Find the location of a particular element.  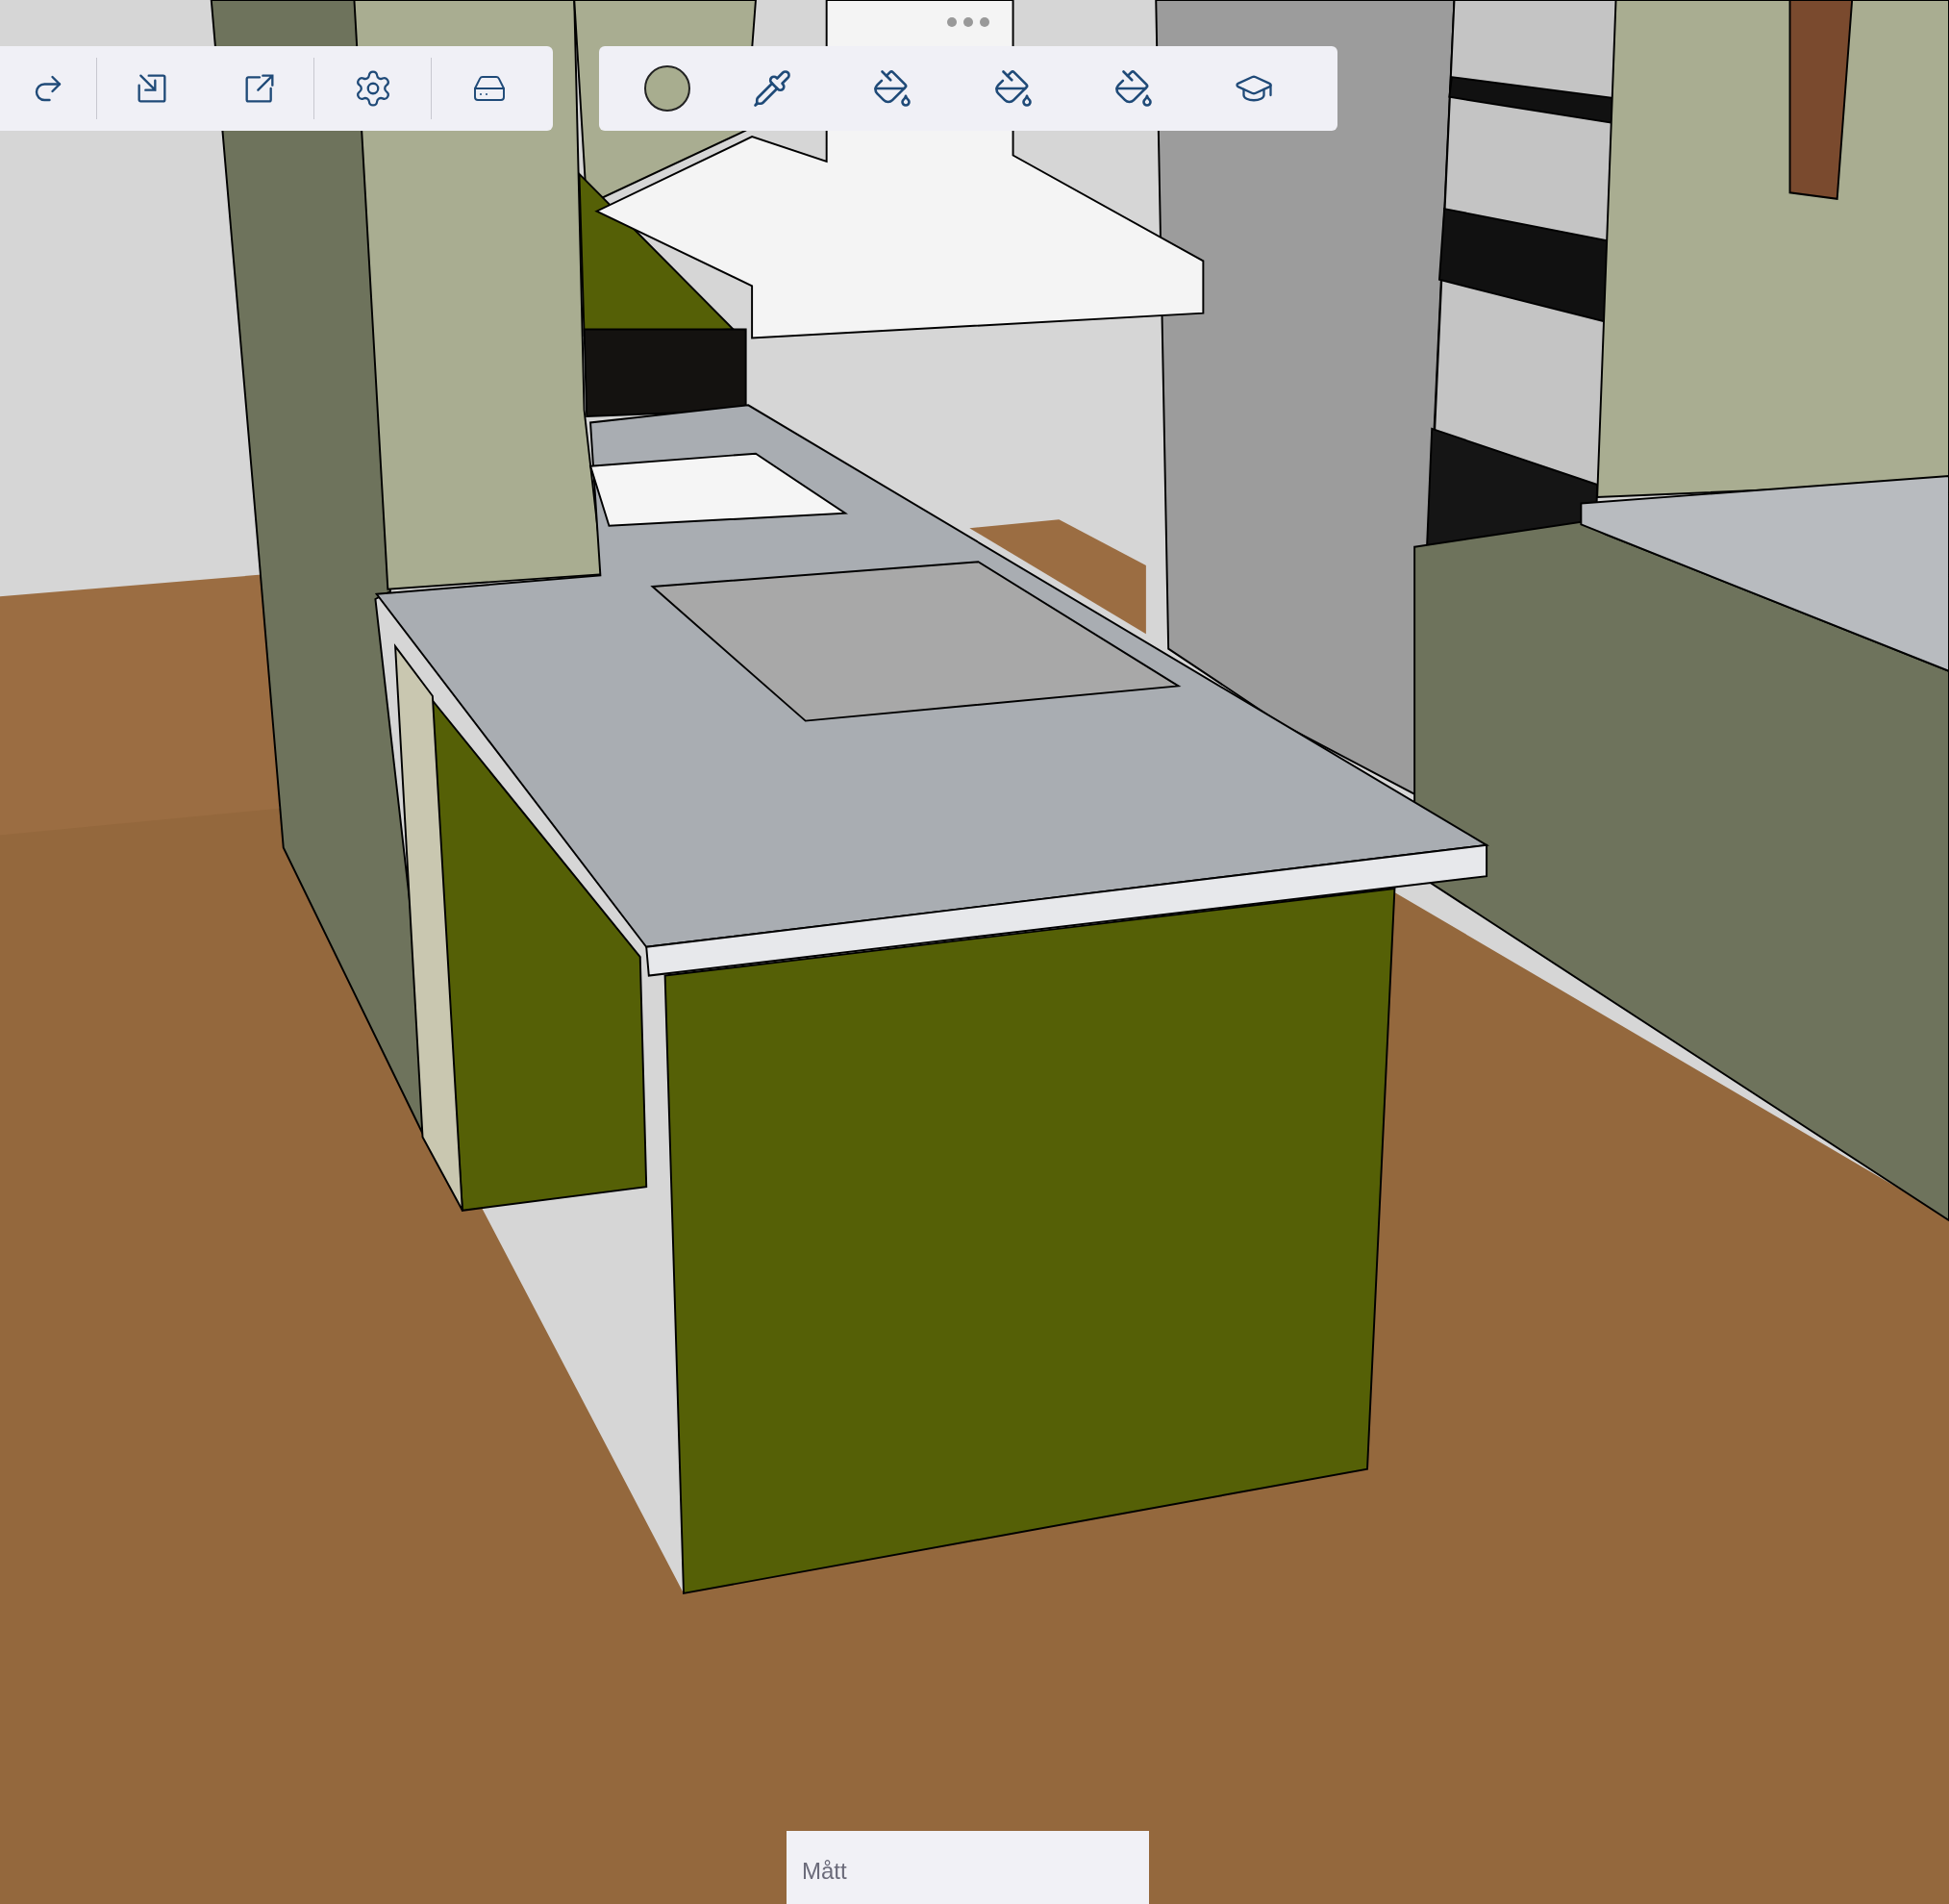

measurements-field: Mått is located at coordinates (968, 1867).